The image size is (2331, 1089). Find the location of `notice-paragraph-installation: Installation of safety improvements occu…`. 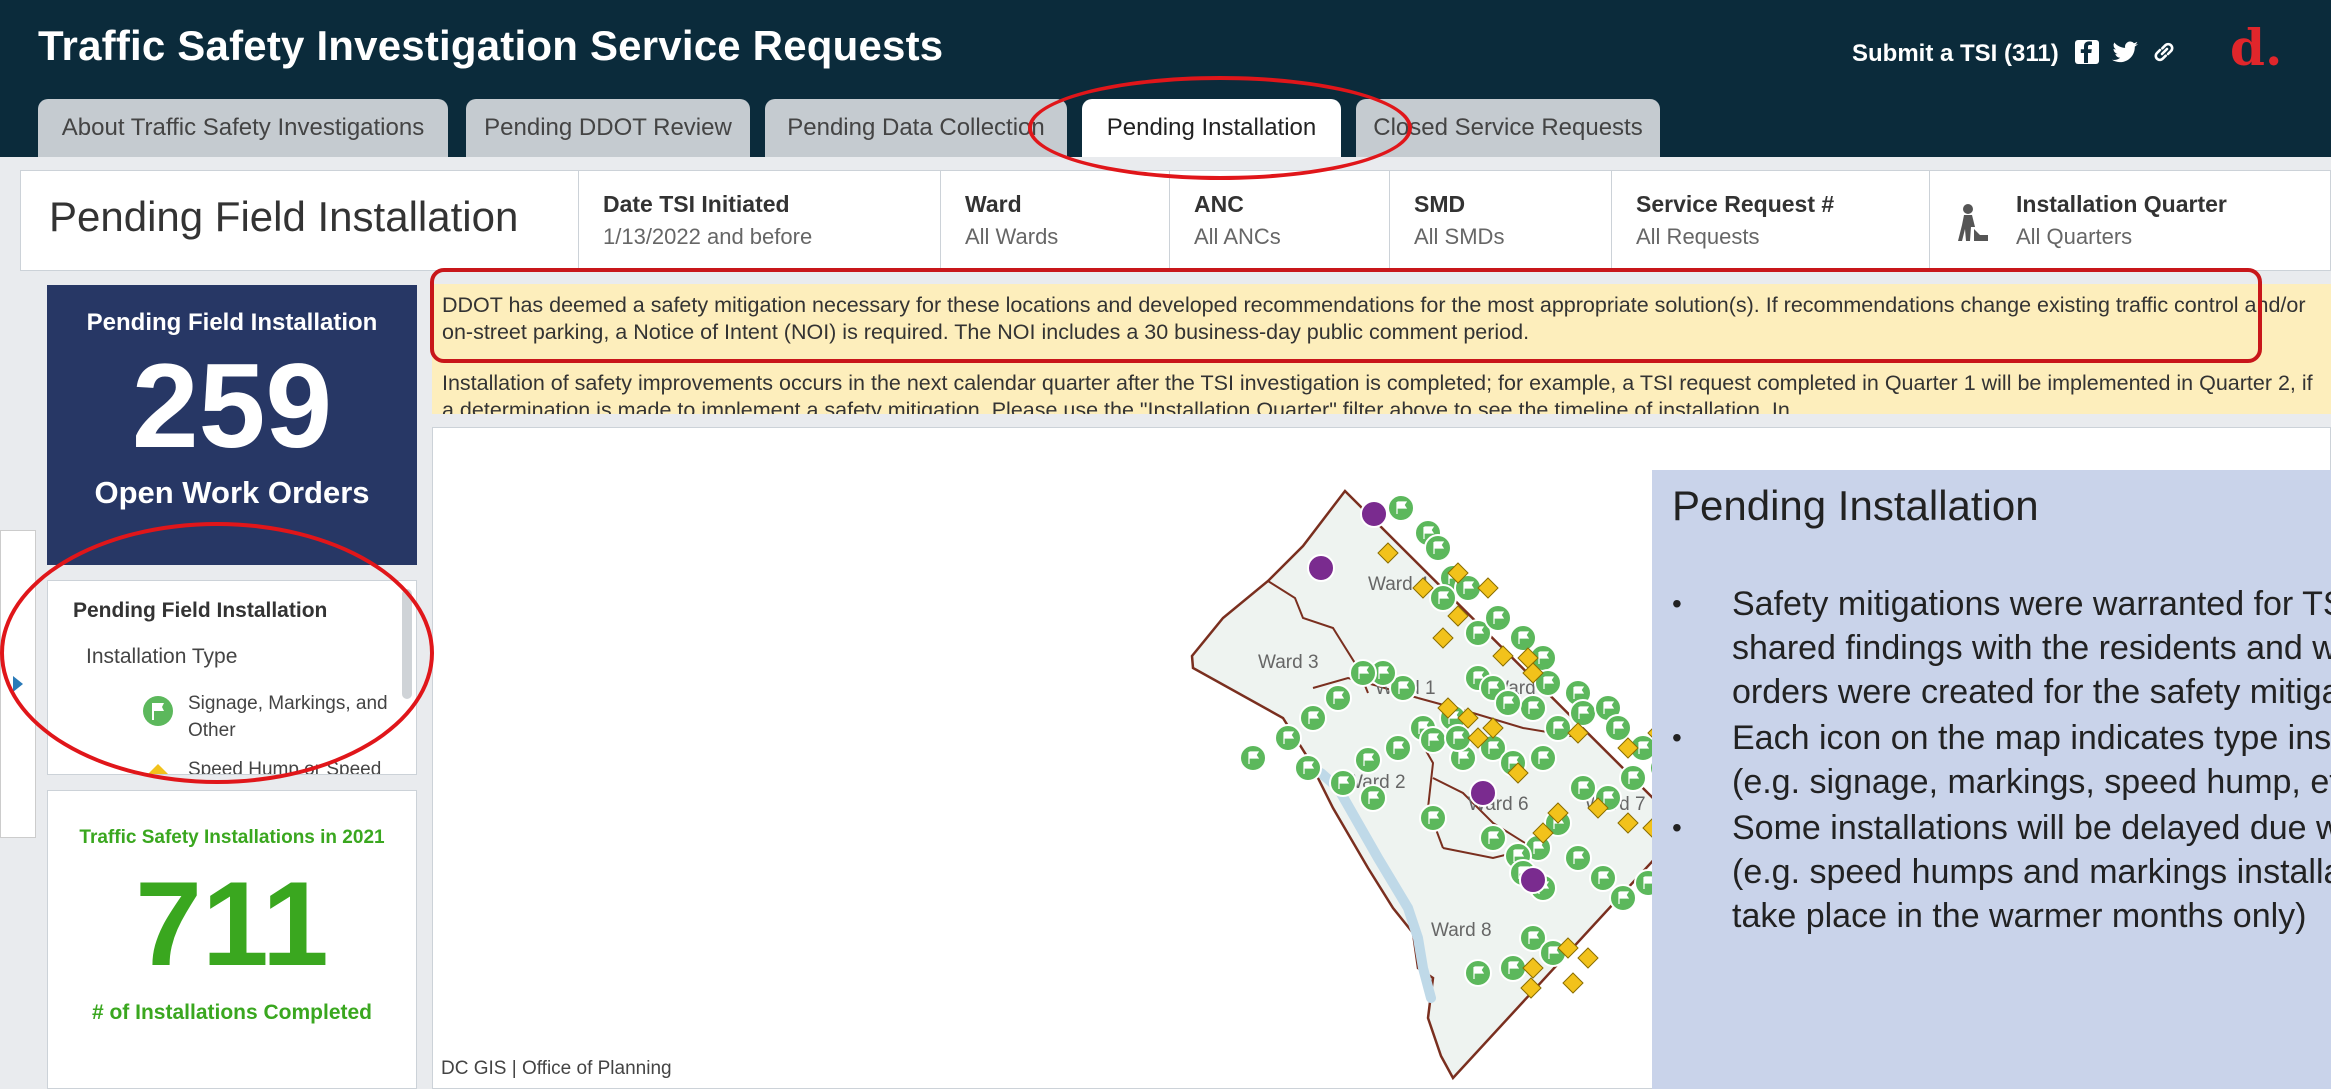

notice-paragraph-installation: Installation of safety improvements occu… is located at coordinates (1377, 392).